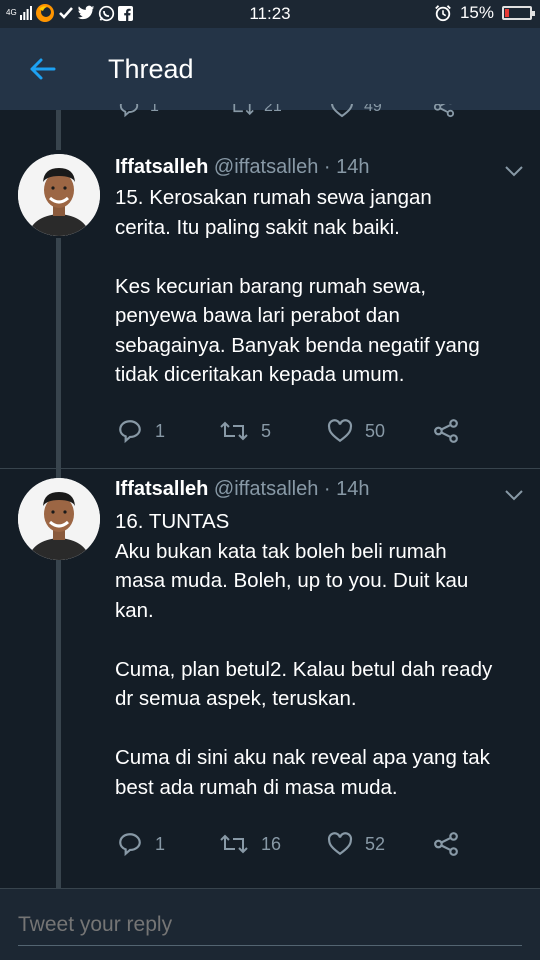 The width and height of the screenshot is (540, 960). What do you see at coordinates (304, 669) in the screenshot?
I see `tweet-text-line: Cuma, plan betul2. Kalau betul dah ready` at bounding box center [304, 669].